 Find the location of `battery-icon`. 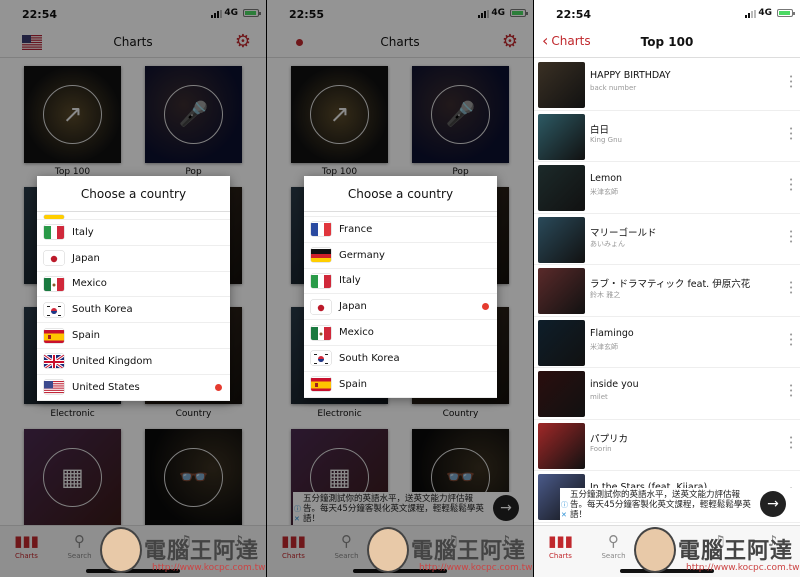

battery-icon is located at coordinates (786, 13).